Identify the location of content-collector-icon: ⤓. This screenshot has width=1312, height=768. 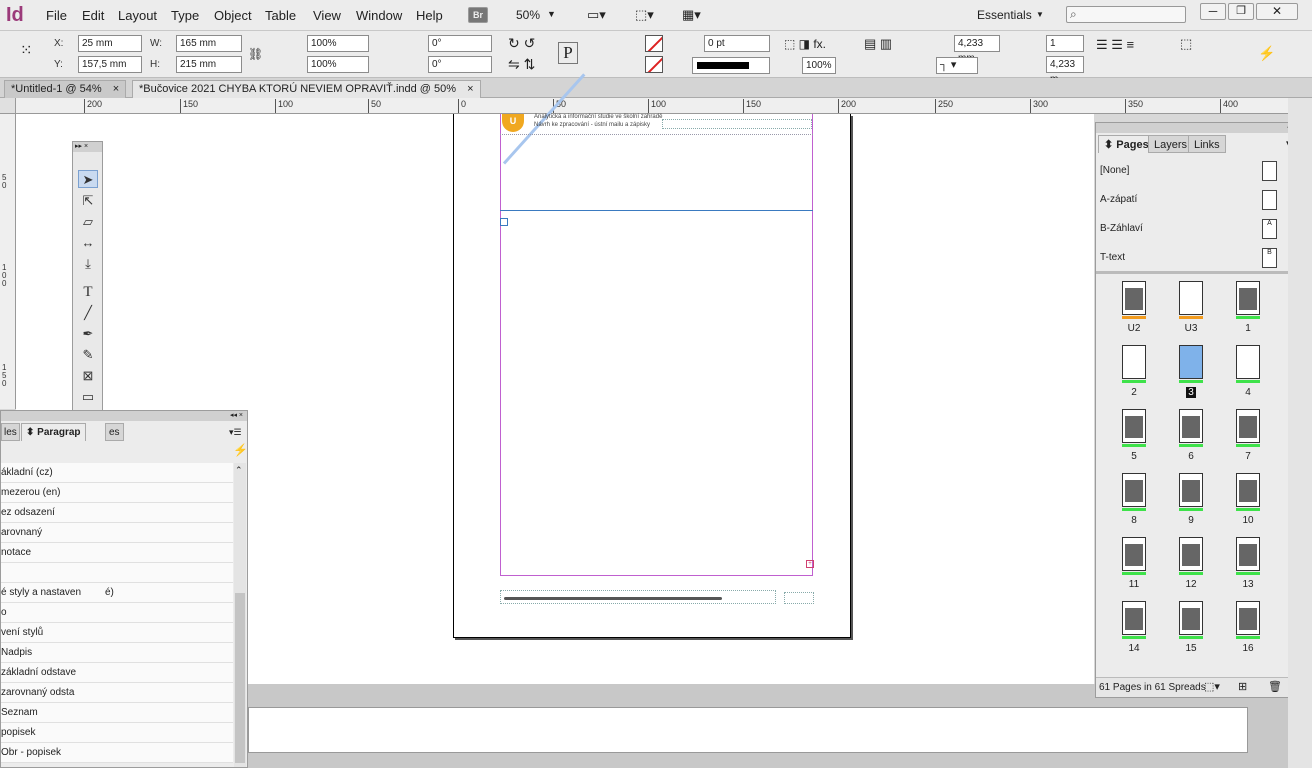
(88, 264).